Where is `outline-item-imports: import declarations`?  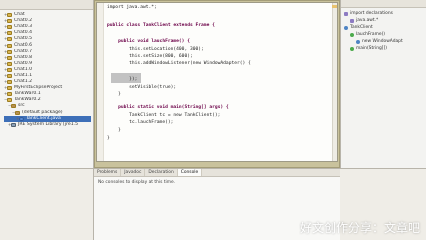 outline-item-imports: import declarations is located at coordinates (384, 13).